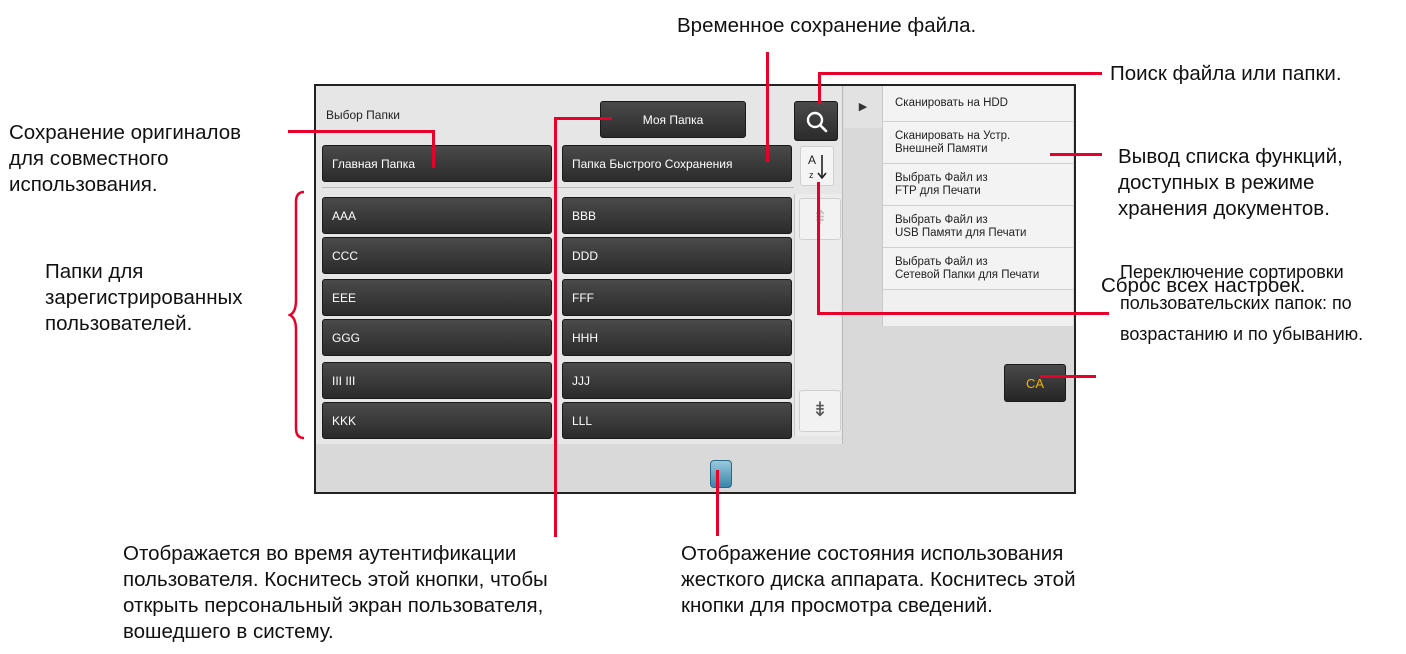 This screenshot has width=1406, height=654. I want to click on play-arrow-icon: ▶, so click(863, 107).